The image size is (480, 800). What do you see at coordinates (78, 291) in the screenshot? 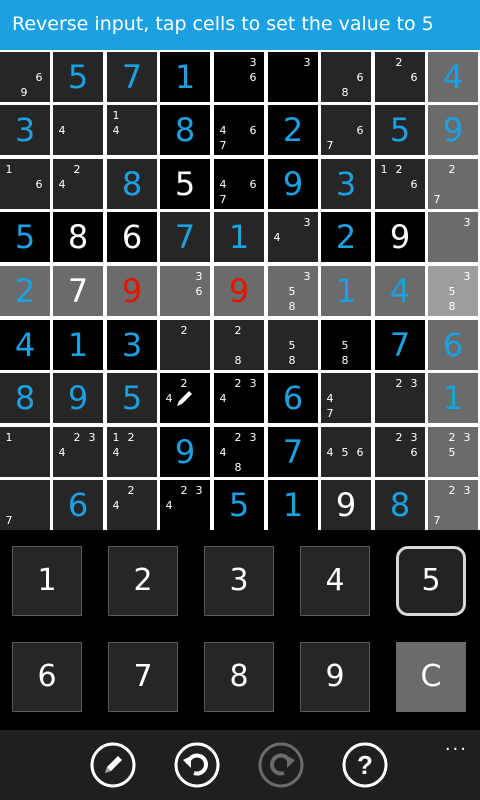
I see `cell-r5-c2: 7` at bounding box center [78, 291].